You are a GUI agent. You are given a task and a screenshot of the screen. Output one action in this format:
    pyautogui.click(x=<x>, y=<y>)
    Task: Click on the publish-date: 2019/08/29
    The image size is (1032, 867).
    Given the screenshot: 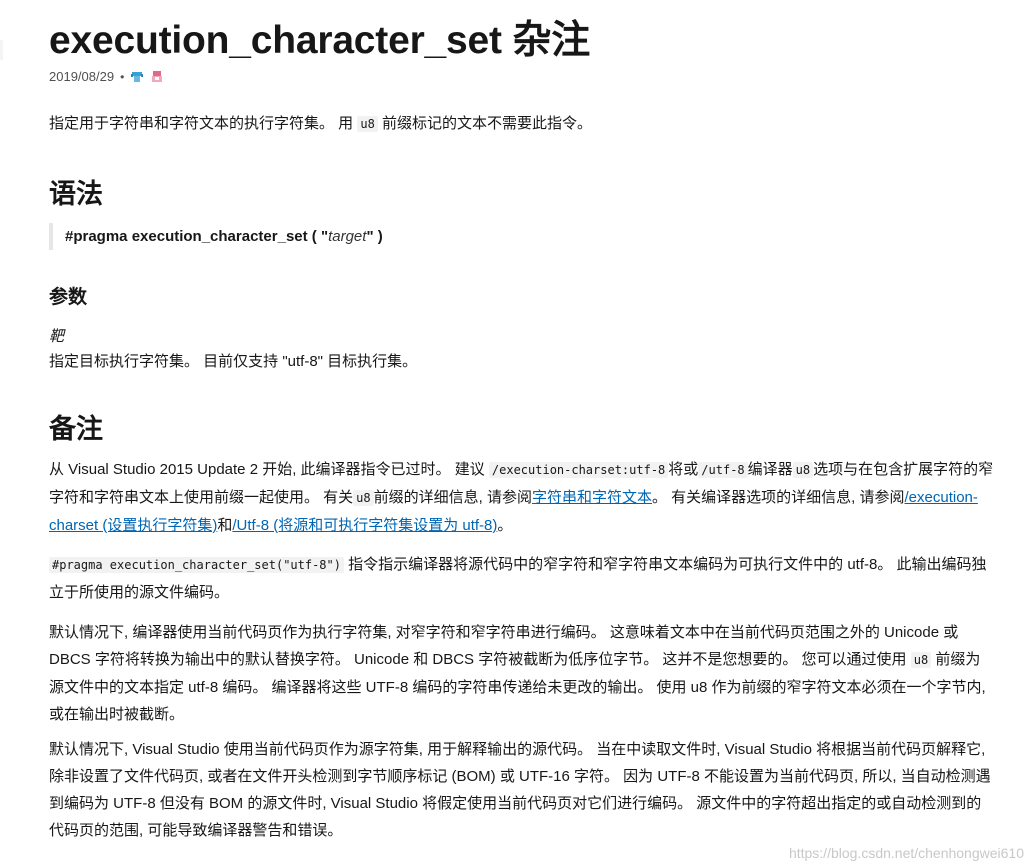 What is the action you would take?
    pyautogui.click(x=82, y=76)
    